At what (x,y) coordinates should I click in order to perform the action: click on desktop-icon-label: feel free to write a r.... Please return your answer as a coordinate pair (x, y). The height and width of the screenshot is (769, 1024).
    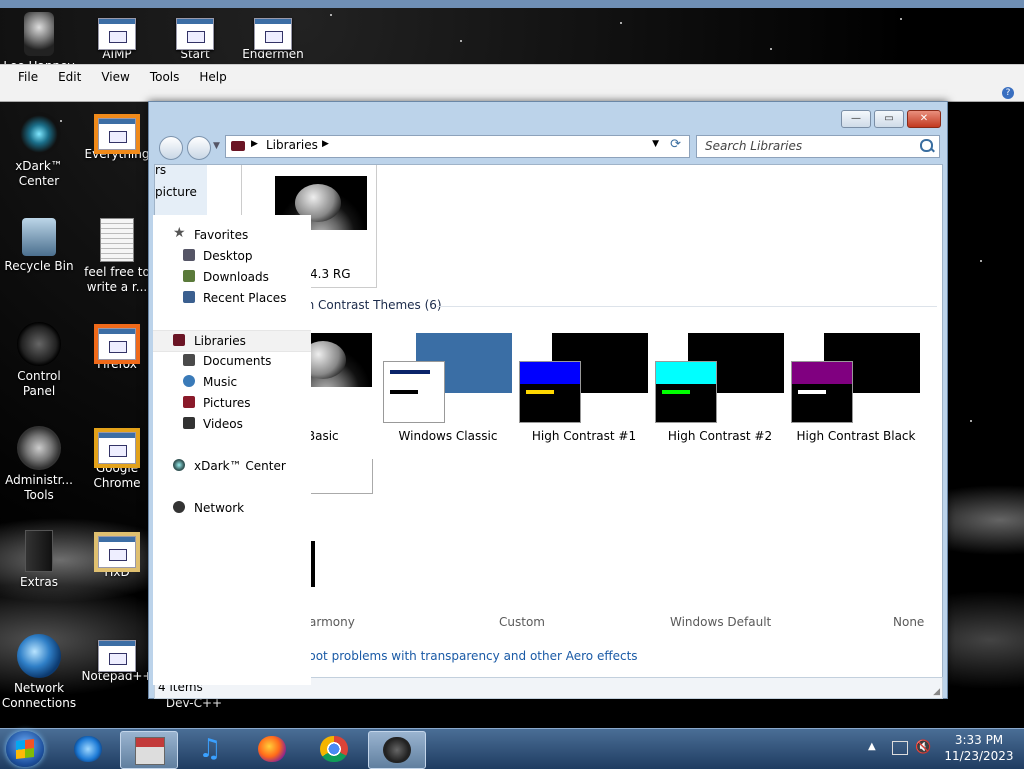
    Looking at the image, I should click on (117, 279).